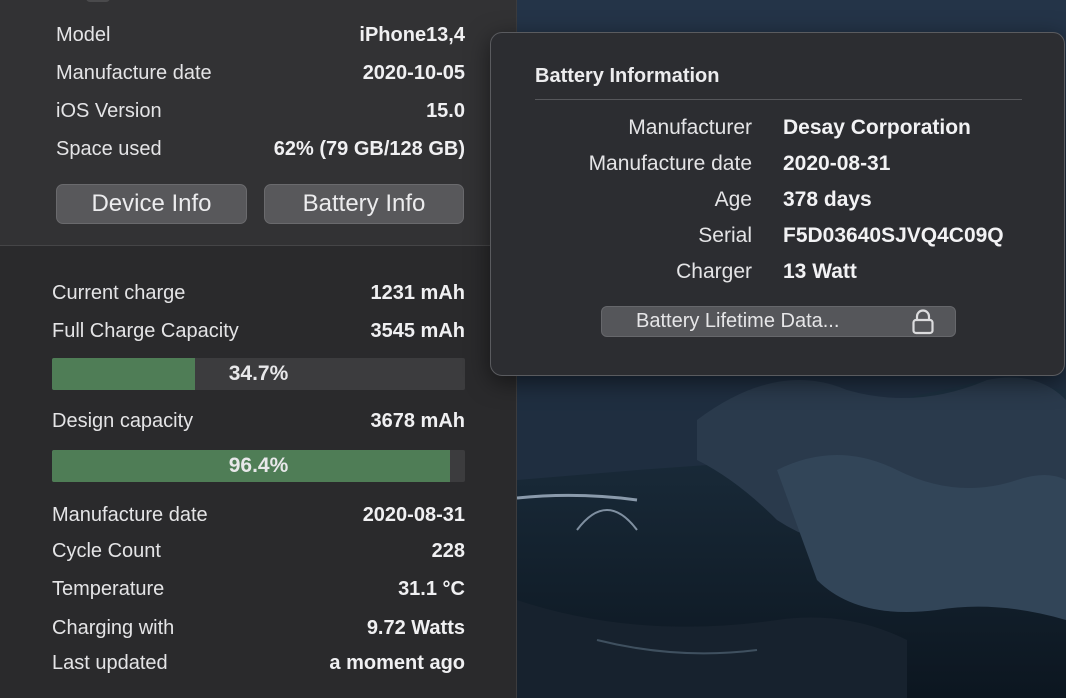 The image size is (1066, 698). I want to click on popover-serial-value: F5D03640SJVQ4C09Q, so click(893, 235).